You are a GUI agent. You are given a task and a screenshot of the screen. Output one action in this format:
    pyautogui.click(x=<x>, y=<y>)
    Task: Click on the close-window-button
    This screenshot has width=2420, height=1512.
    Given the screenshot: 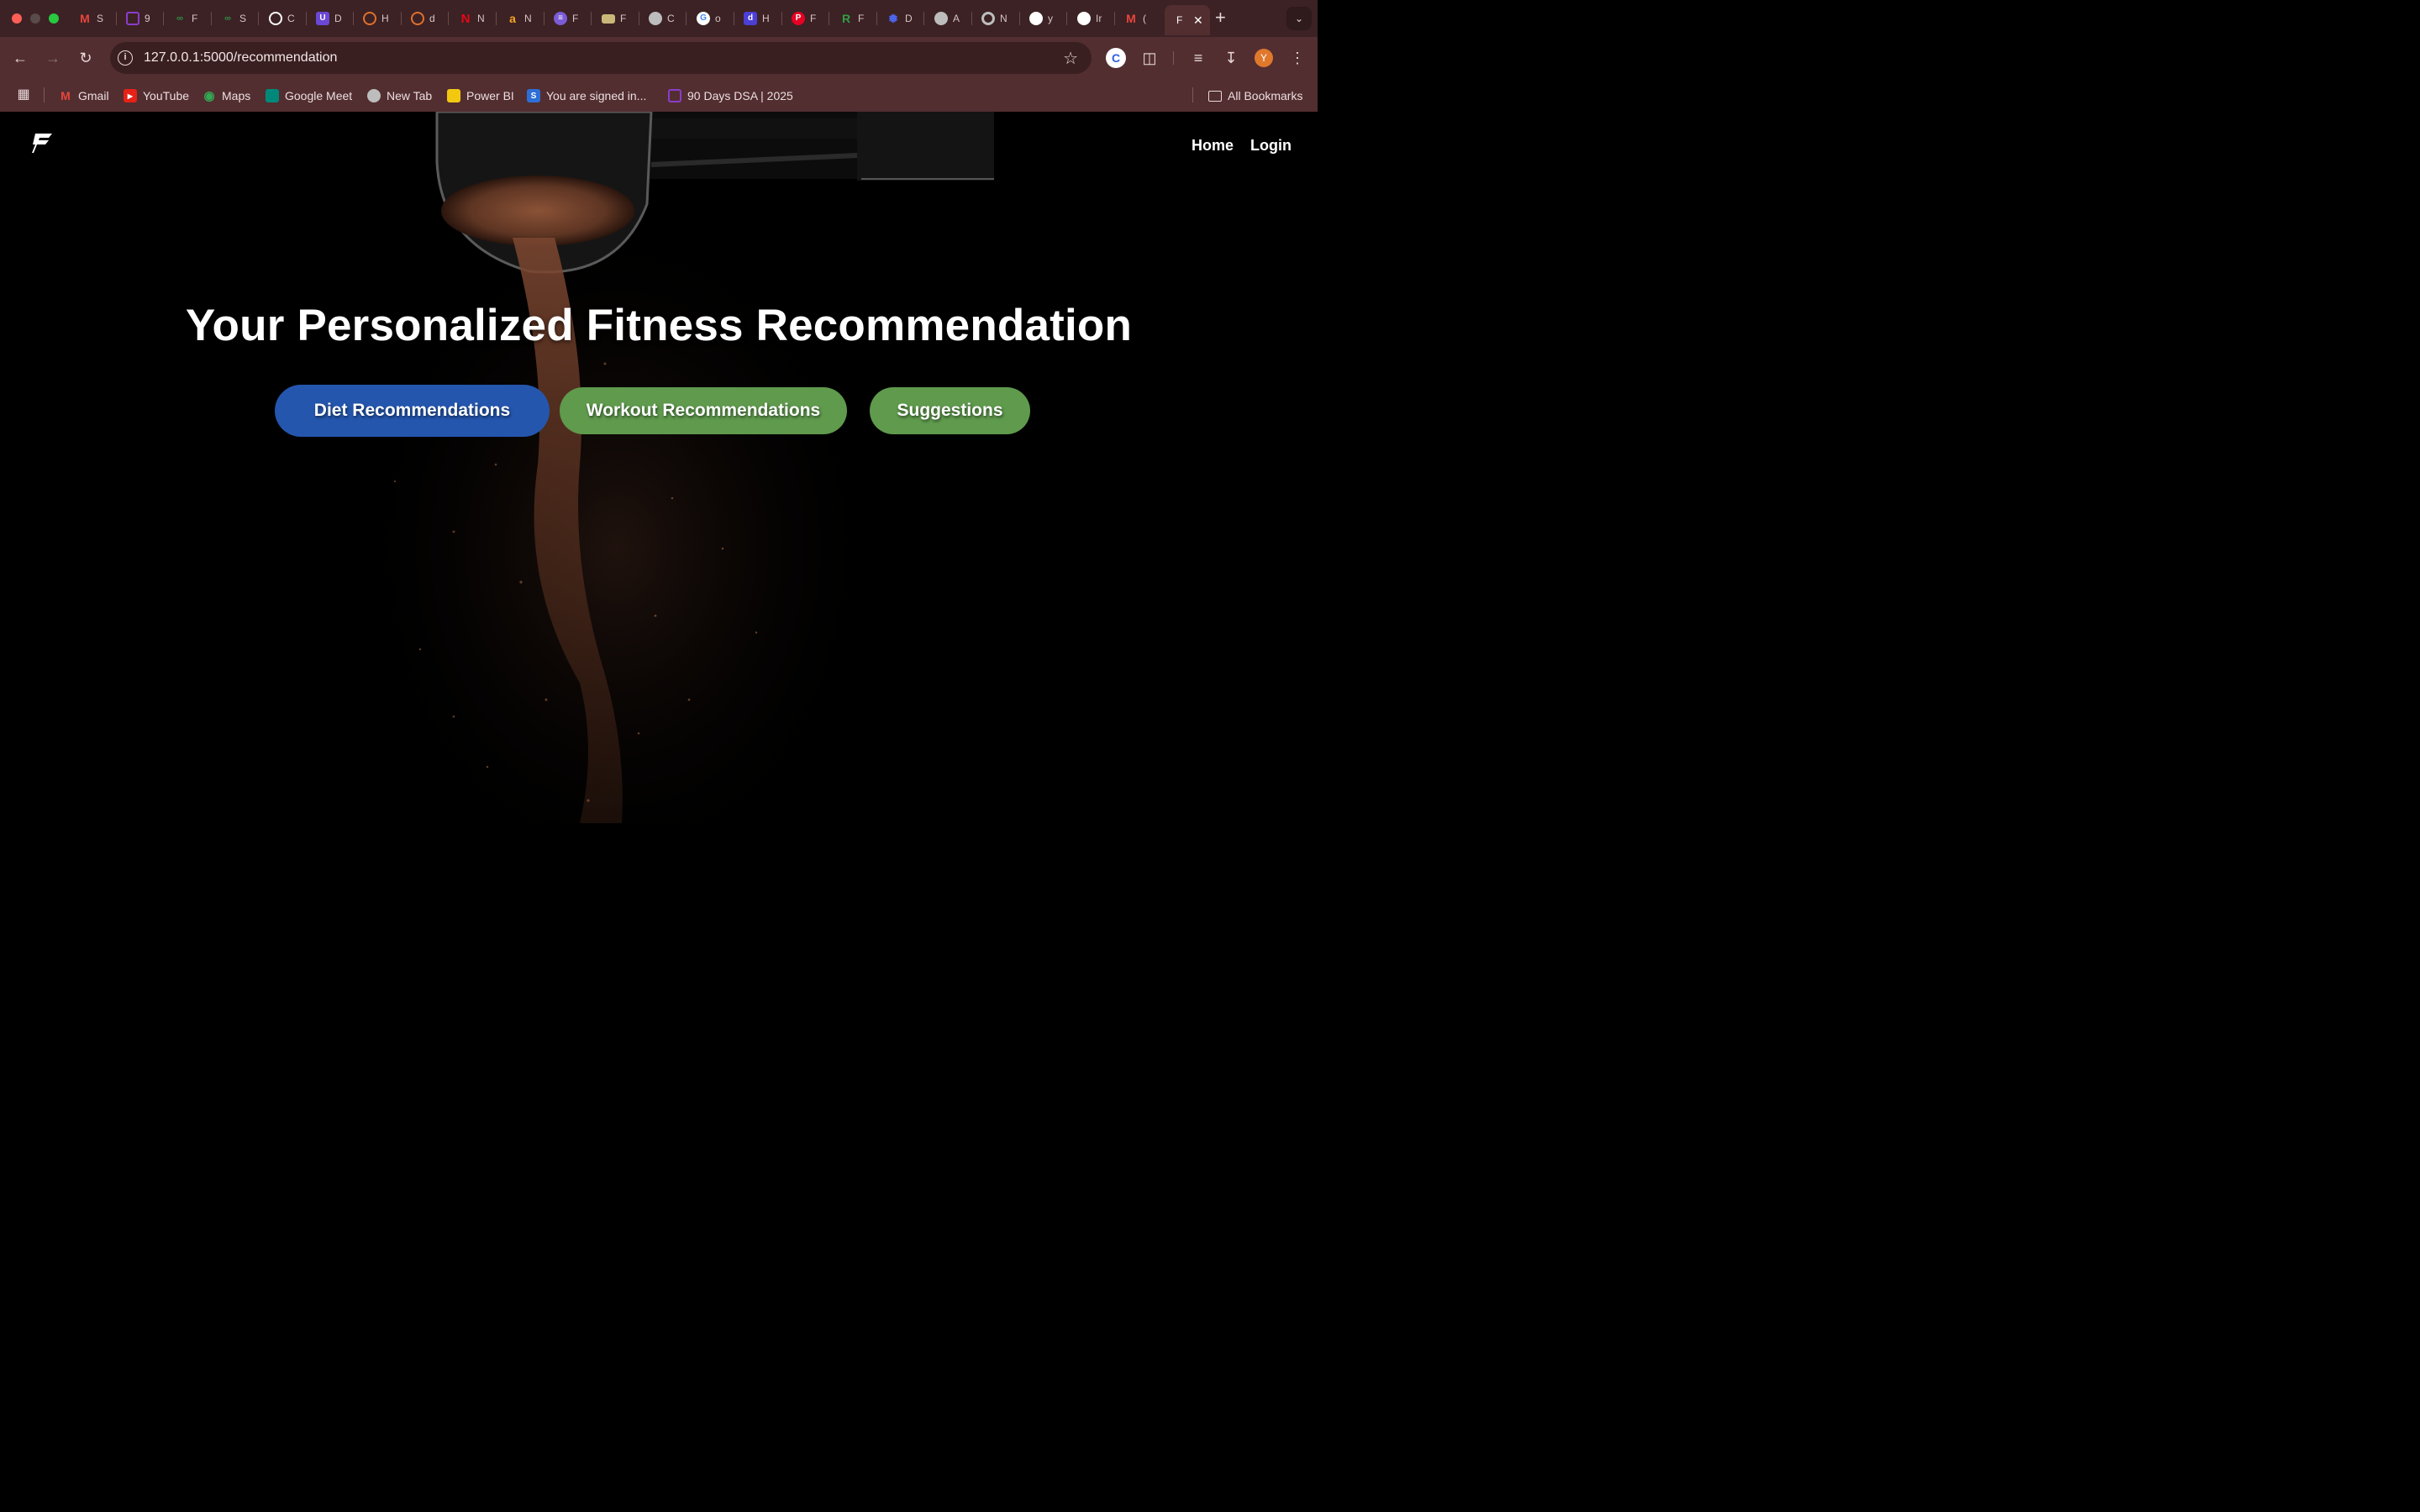 What is the action you would take?
    pyautogui.click(x=17, y=18)
    